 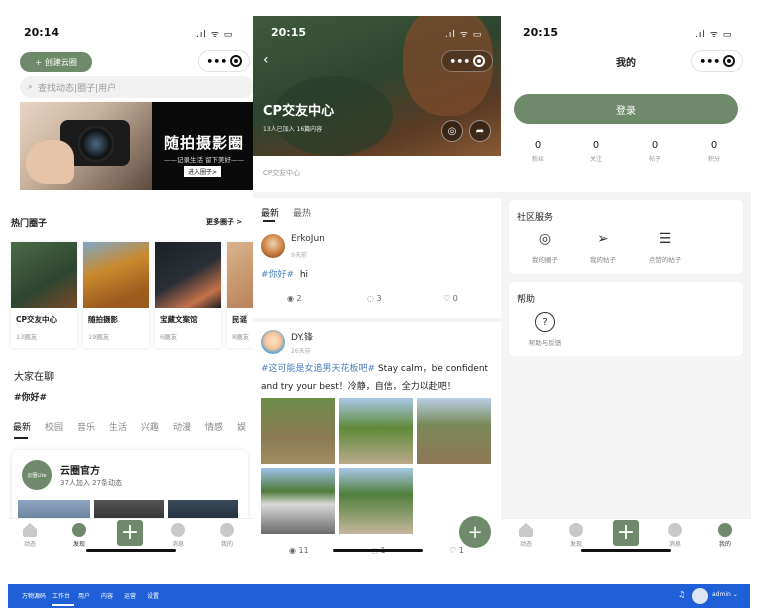 What do you see at coordinates (91, 483) in the screenshot?
I see `official-meta: 37人加入 27条动态` at bounding box center [91, 483].